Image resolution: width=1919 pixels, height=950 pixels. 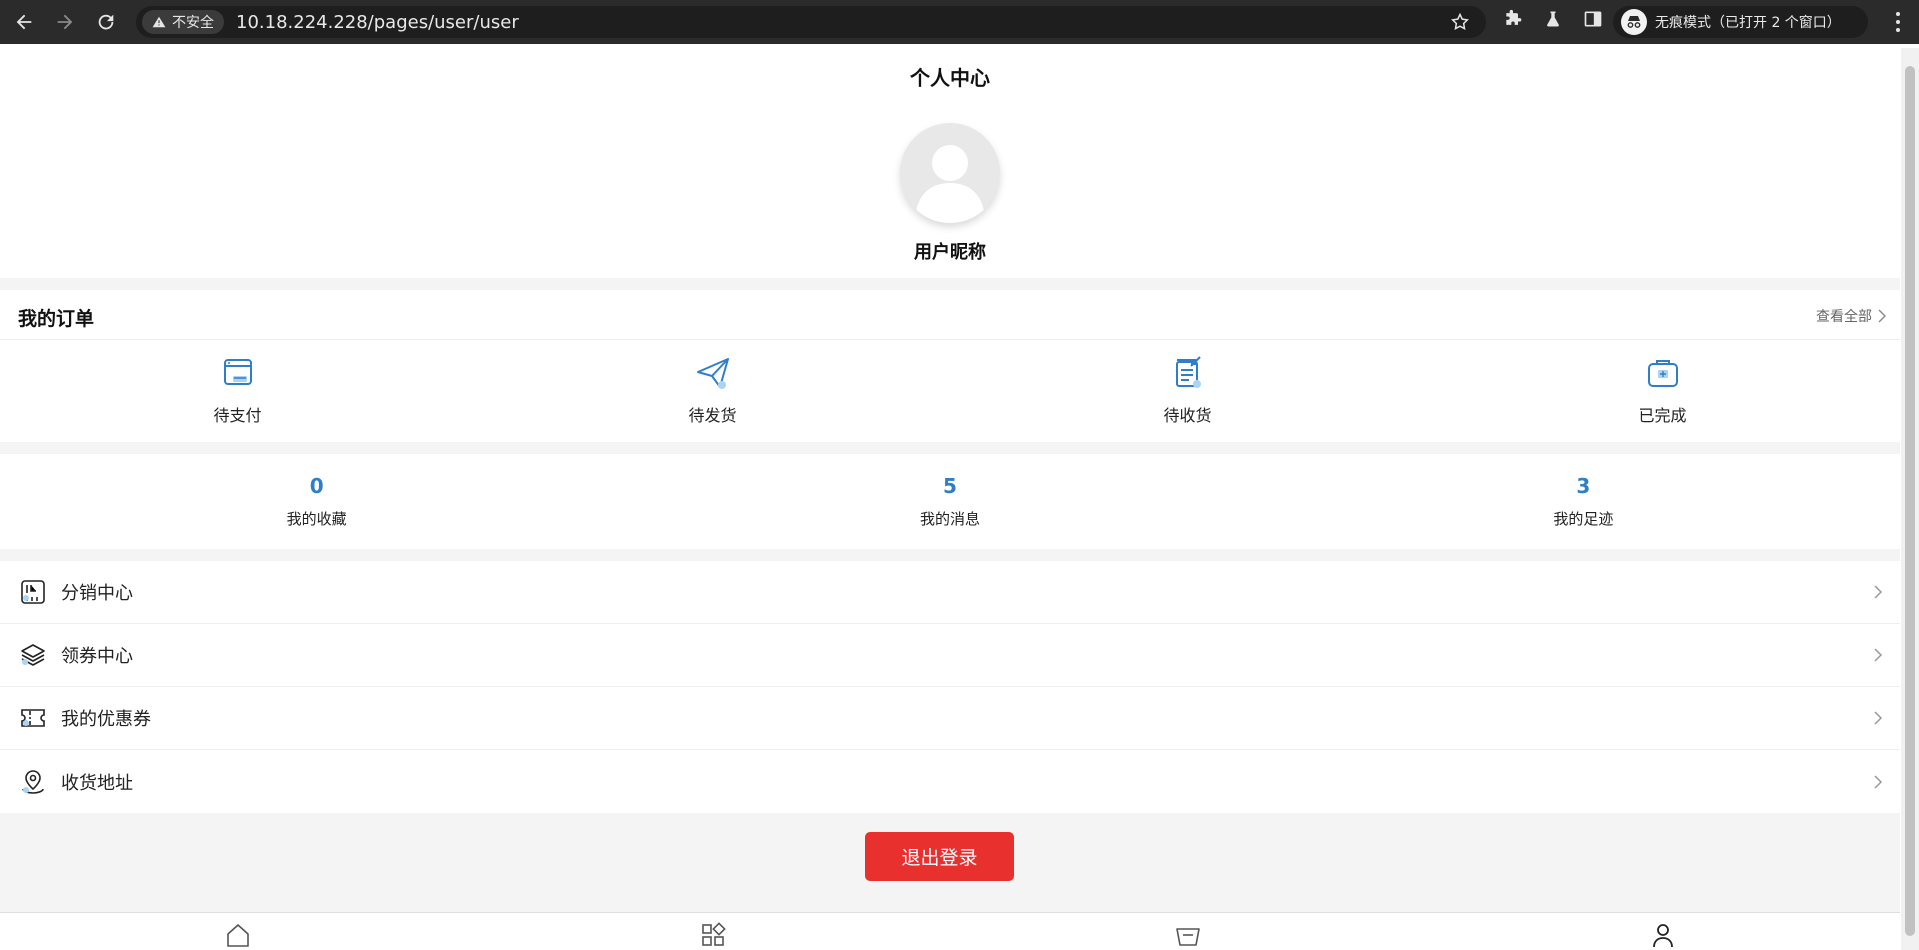 What do you see at coordinates (712, 415) in the screenshot?
I see `order-item-label: 待发货` at bounding box center [712, 415].